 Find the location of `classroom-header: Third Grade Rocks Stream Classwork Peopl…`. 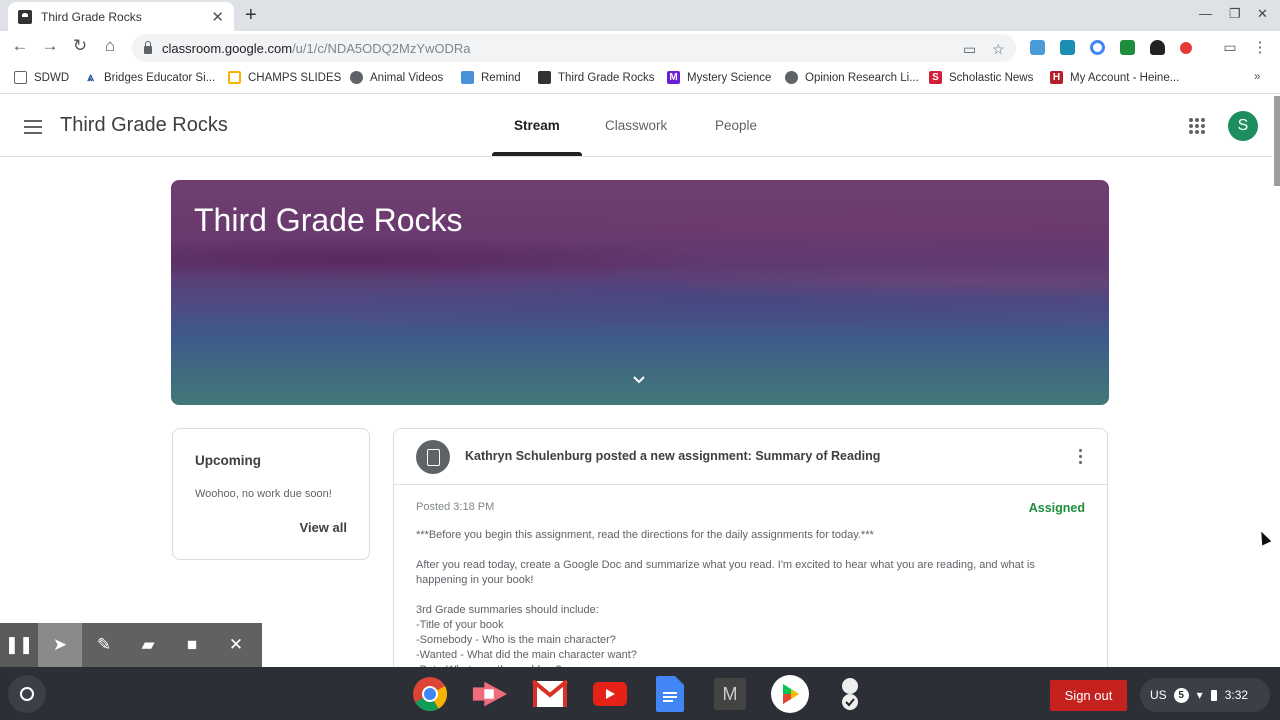

classroom-header: Third Grade Rocks Stream Classwork Peopl… is located at coordinates (636, 126).